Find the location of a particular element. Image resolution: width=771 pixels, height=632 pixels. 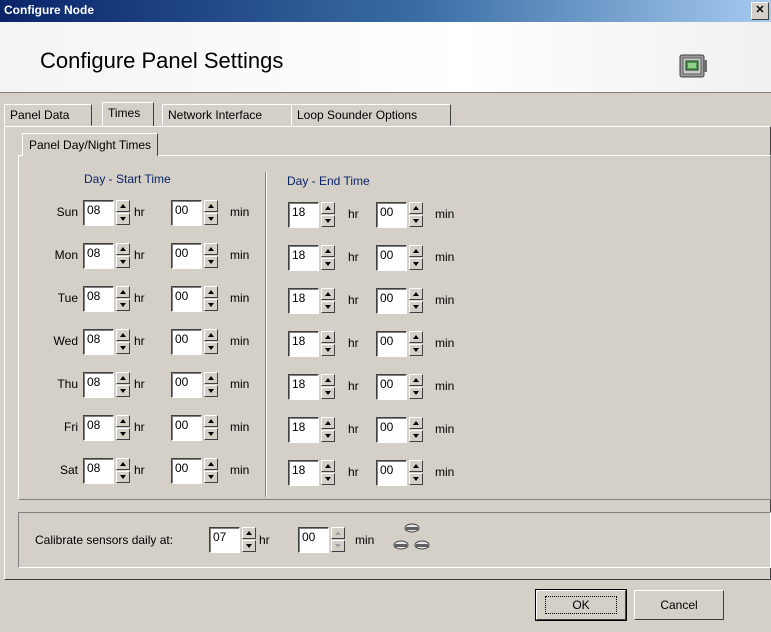

sat-start-hour-field: 08 is located at coordinates (98, 471).